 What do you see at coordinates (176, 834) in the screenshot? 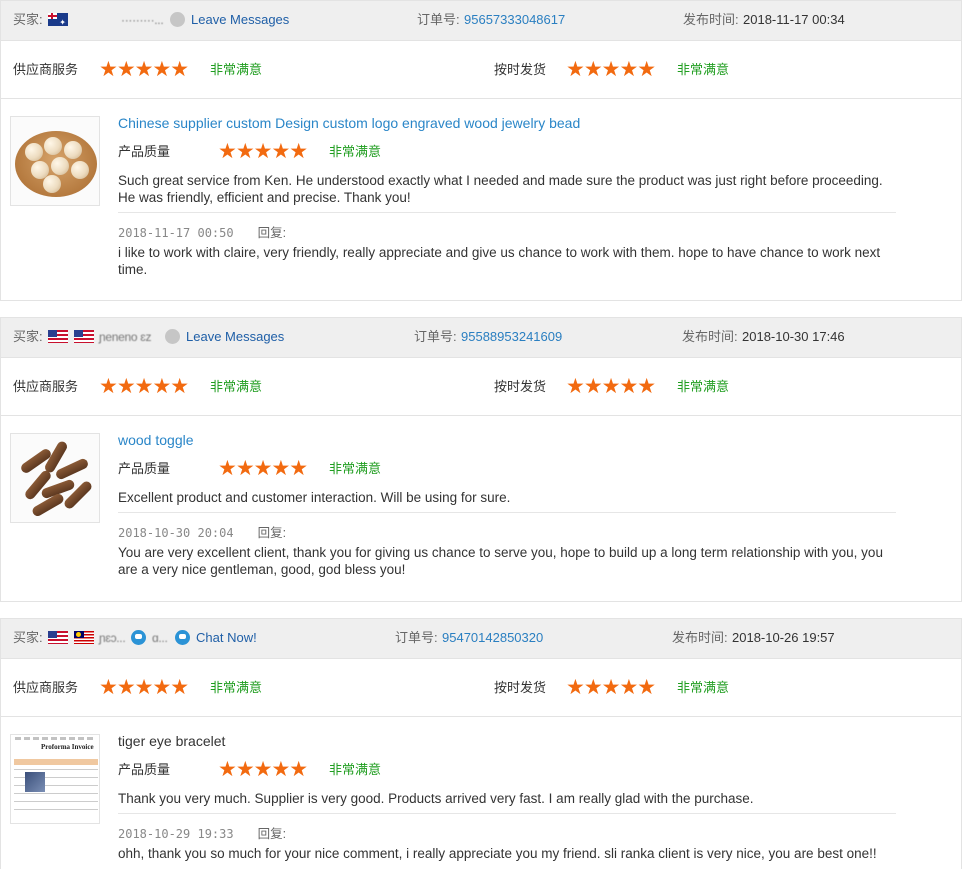
I see `reply-date: 2018-10-29 19:33` at bounding box center [176, 834].